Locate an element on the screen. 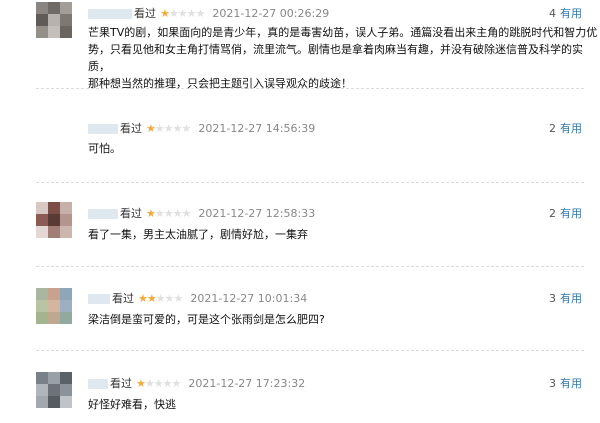  review-content: 梁洁倒是蛮可爱的，可是这个张雨剑是怎么肥四? is located at coordinates (206, 319).